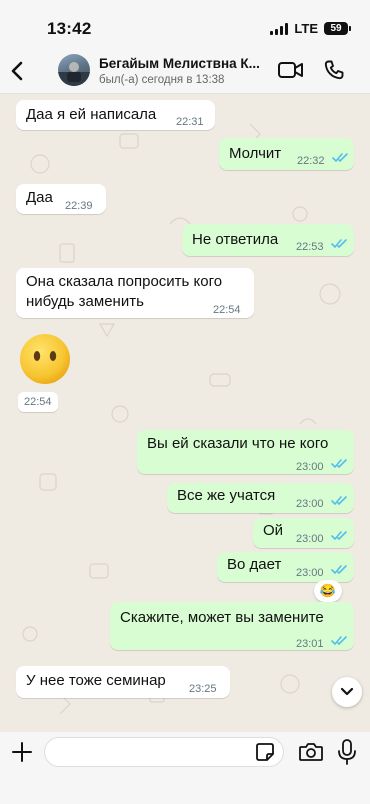 The height and width of the screenshot is (804, 370). I want to click on camera-icon, so click(311, 752).